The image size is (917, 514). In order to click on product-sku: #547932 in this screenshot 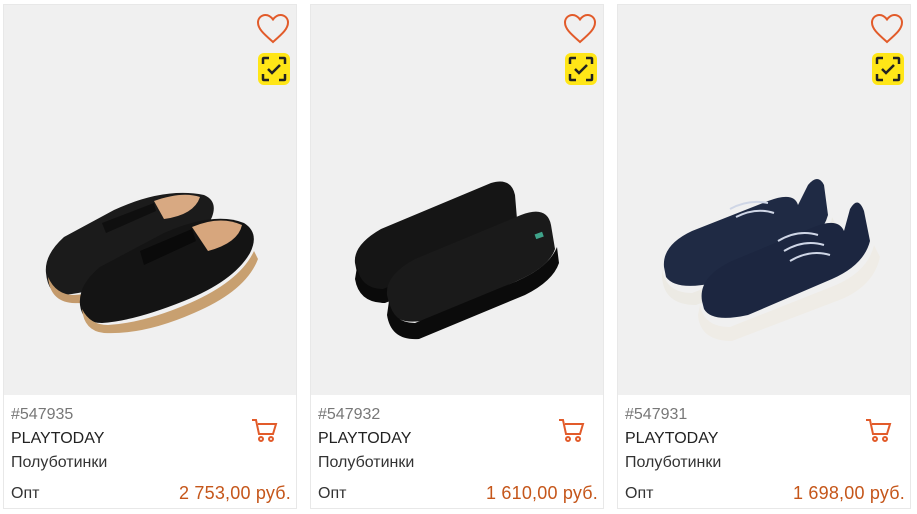, I will do `click(349, 414)`.